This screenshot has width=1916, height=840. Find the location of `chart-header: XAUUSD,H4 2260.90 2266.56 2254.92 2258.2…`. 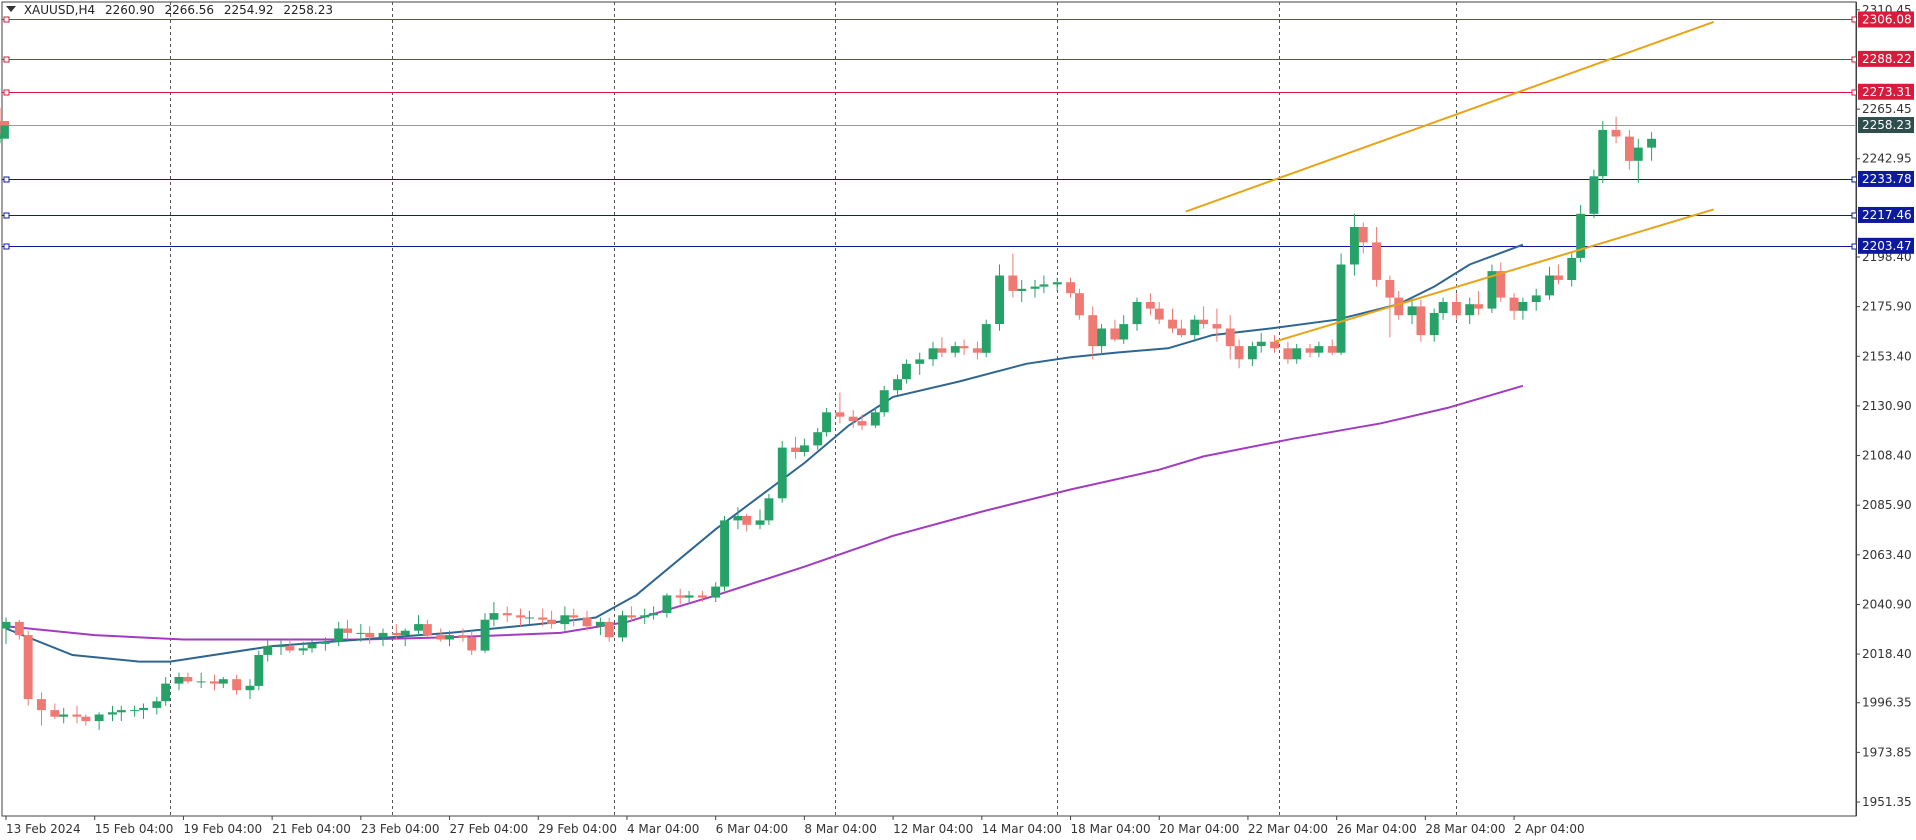

chart-header: XAUUSD,H4 2260.90 2266.56 2254.92 2258.2… is located at coordinates (172, 10).